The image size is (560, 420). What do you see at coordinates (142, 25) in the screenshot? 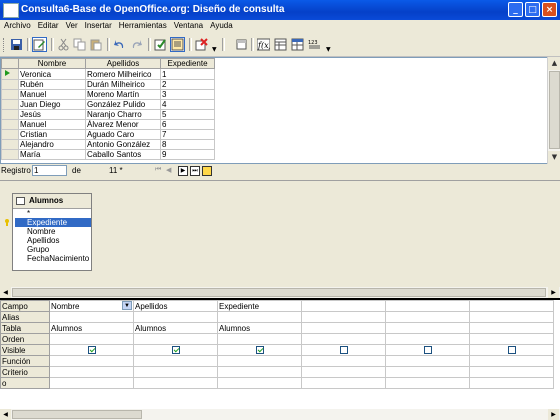
I see `menu-herramientas: Herramientas` at bounding box center [142, 25].